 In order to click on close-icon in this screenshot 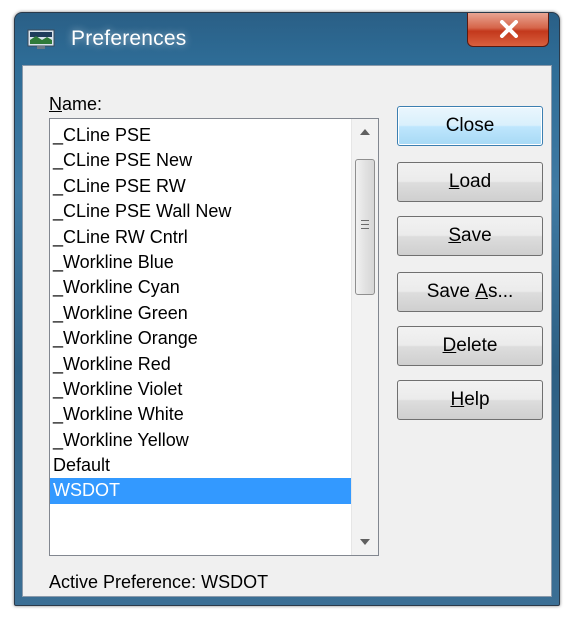, I will do `click(509, 29)`.